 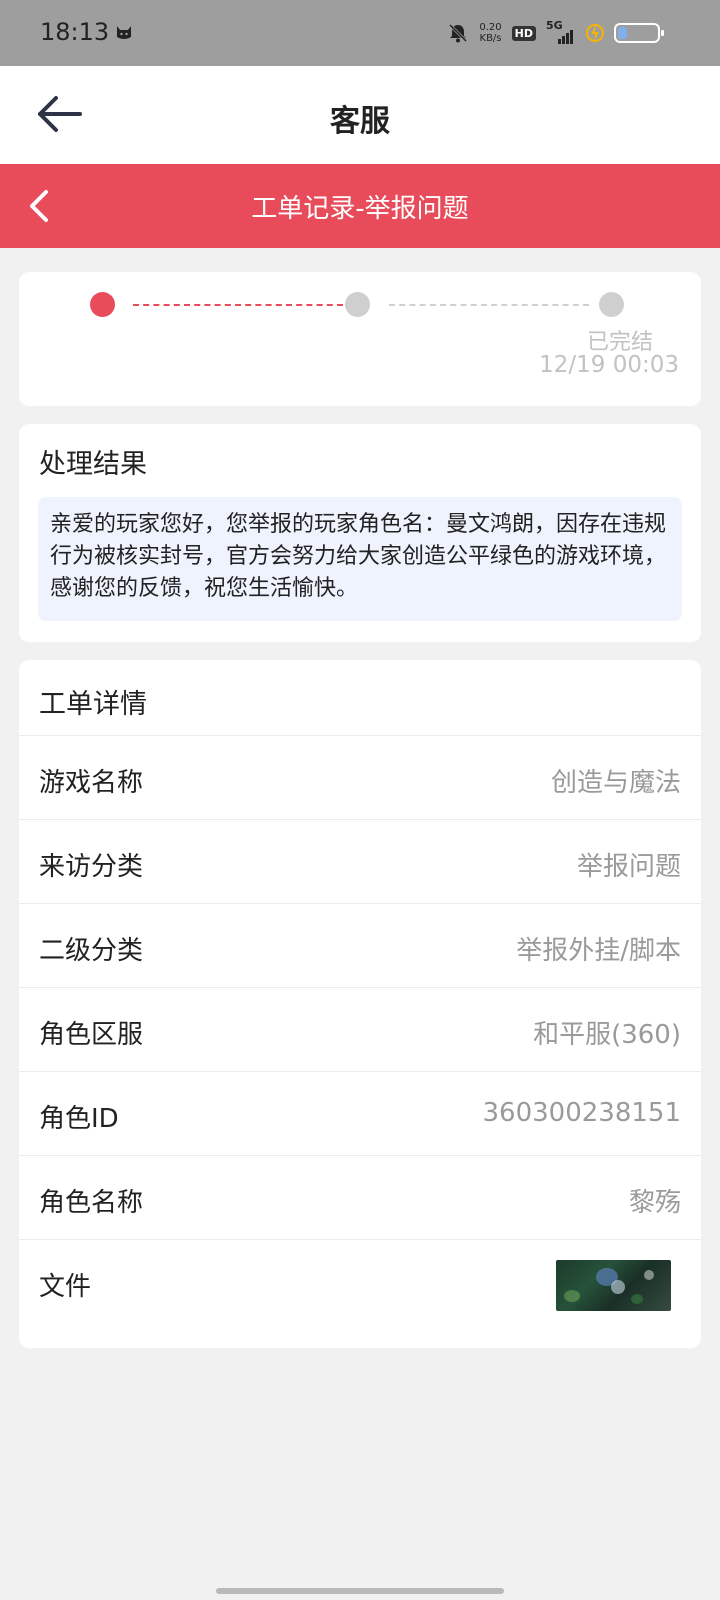 I want to click on signal-icon: 5G, so click(x=561, y=32).